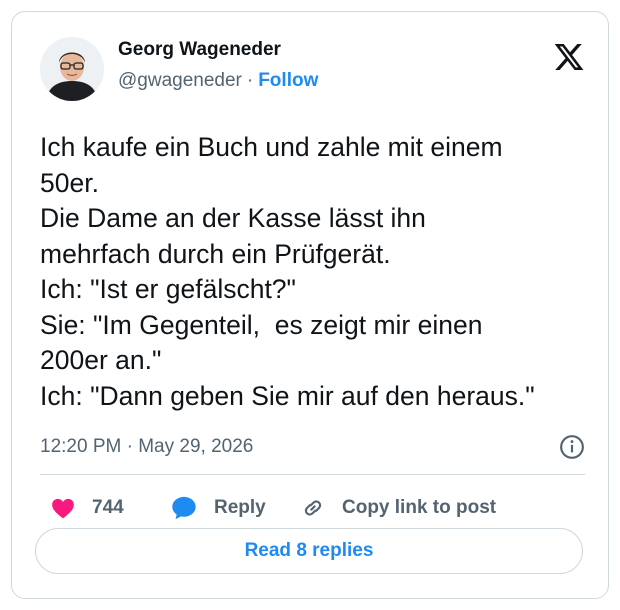  I want to click on avatar-image, so click(72, 69).